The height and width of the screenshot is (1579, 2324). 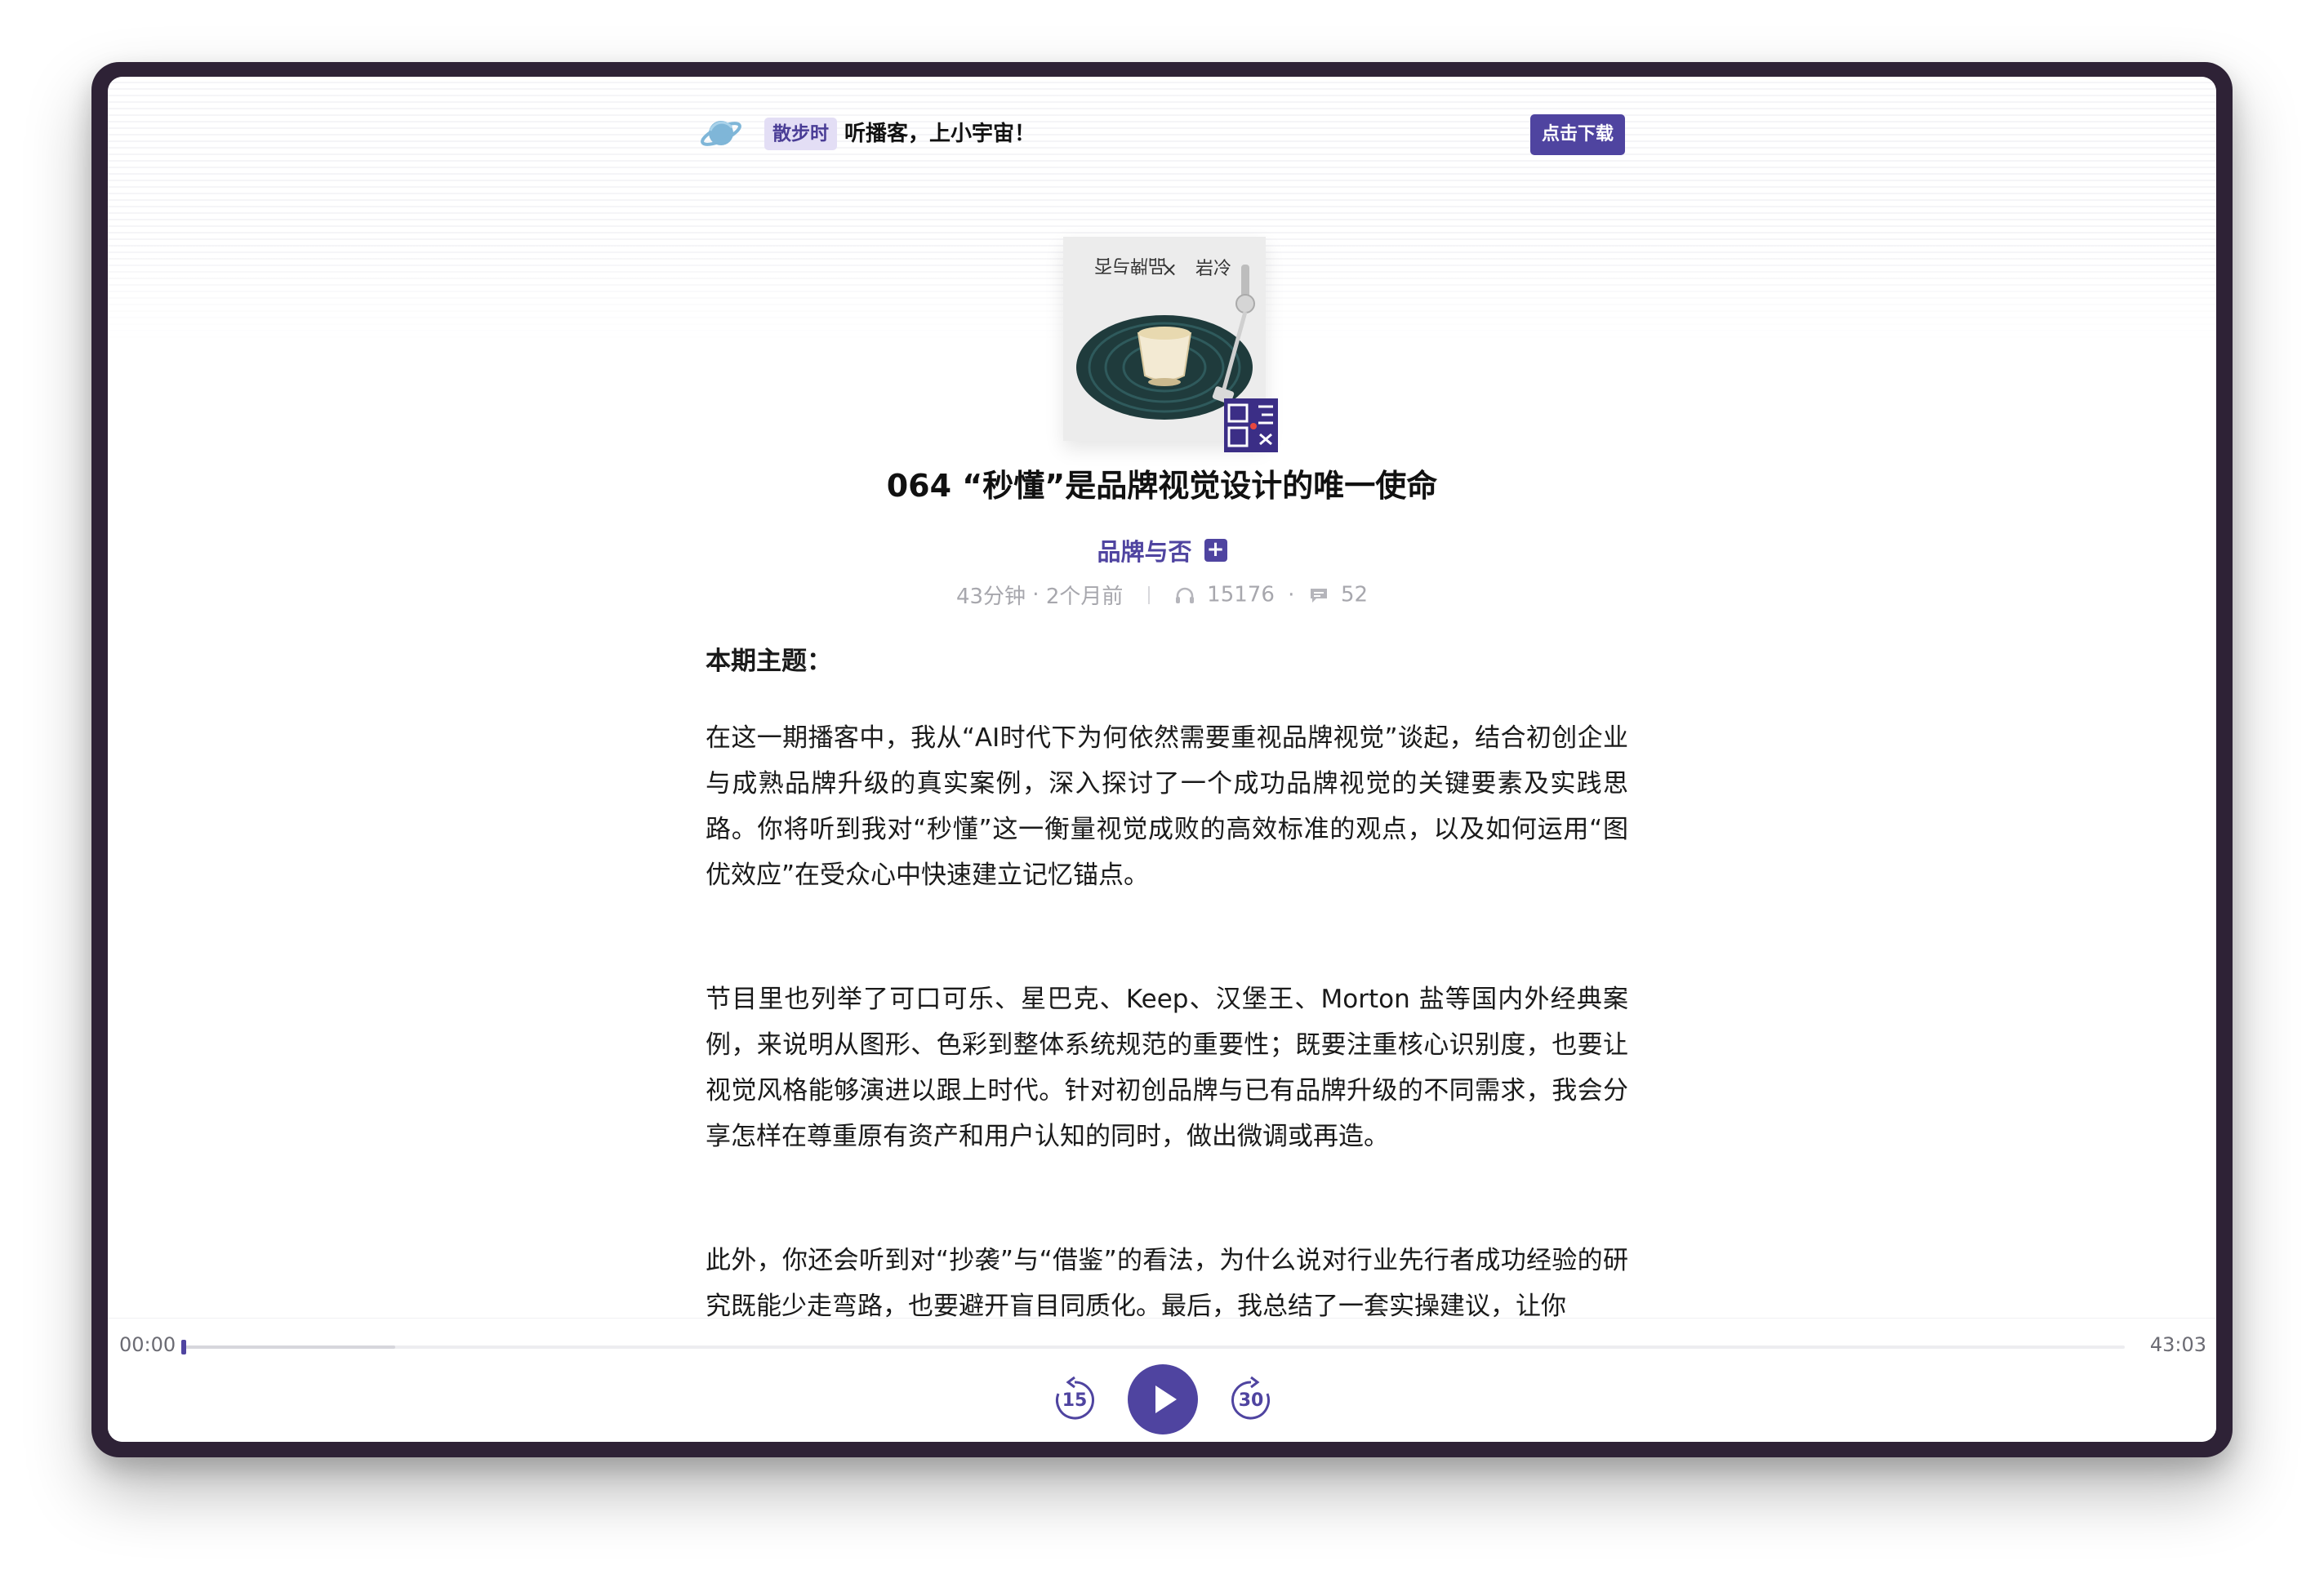 I want to click on description-heading: 本期主题：, so click(x=769, y=662).